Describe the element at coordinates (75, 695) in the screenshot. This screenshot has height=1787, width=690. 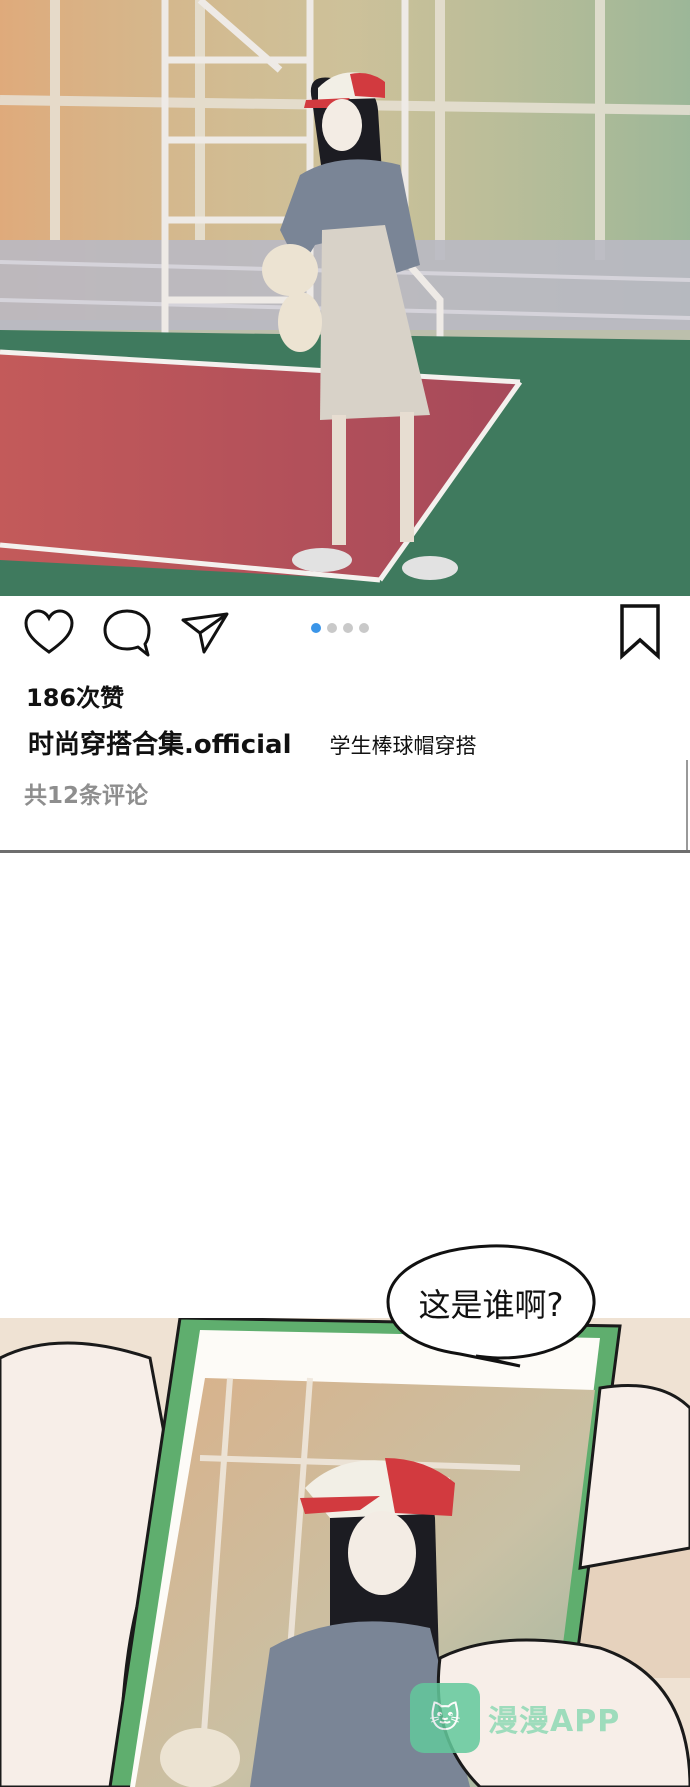
I see `like-count: 186次赞` at that location.